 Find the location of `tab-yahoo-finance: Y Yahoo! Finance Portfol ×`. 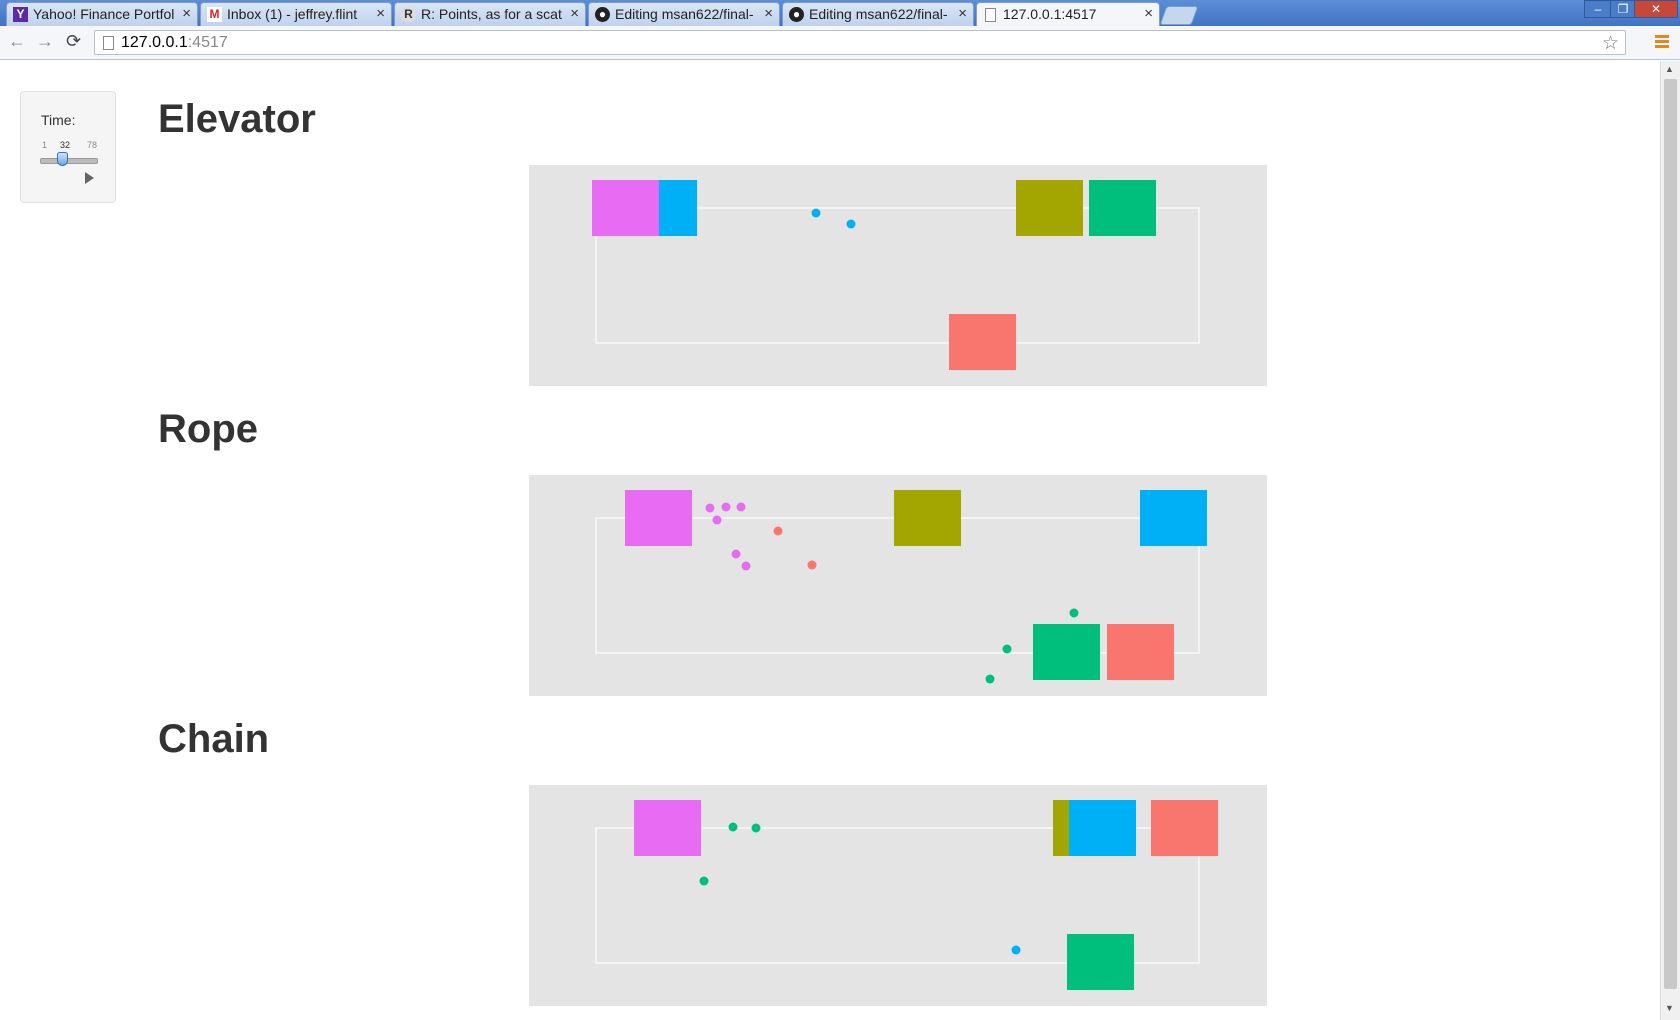

tab-yahoo-finance: Y Yahoo! Finance Portfol × is located at coordinates (102, 14).